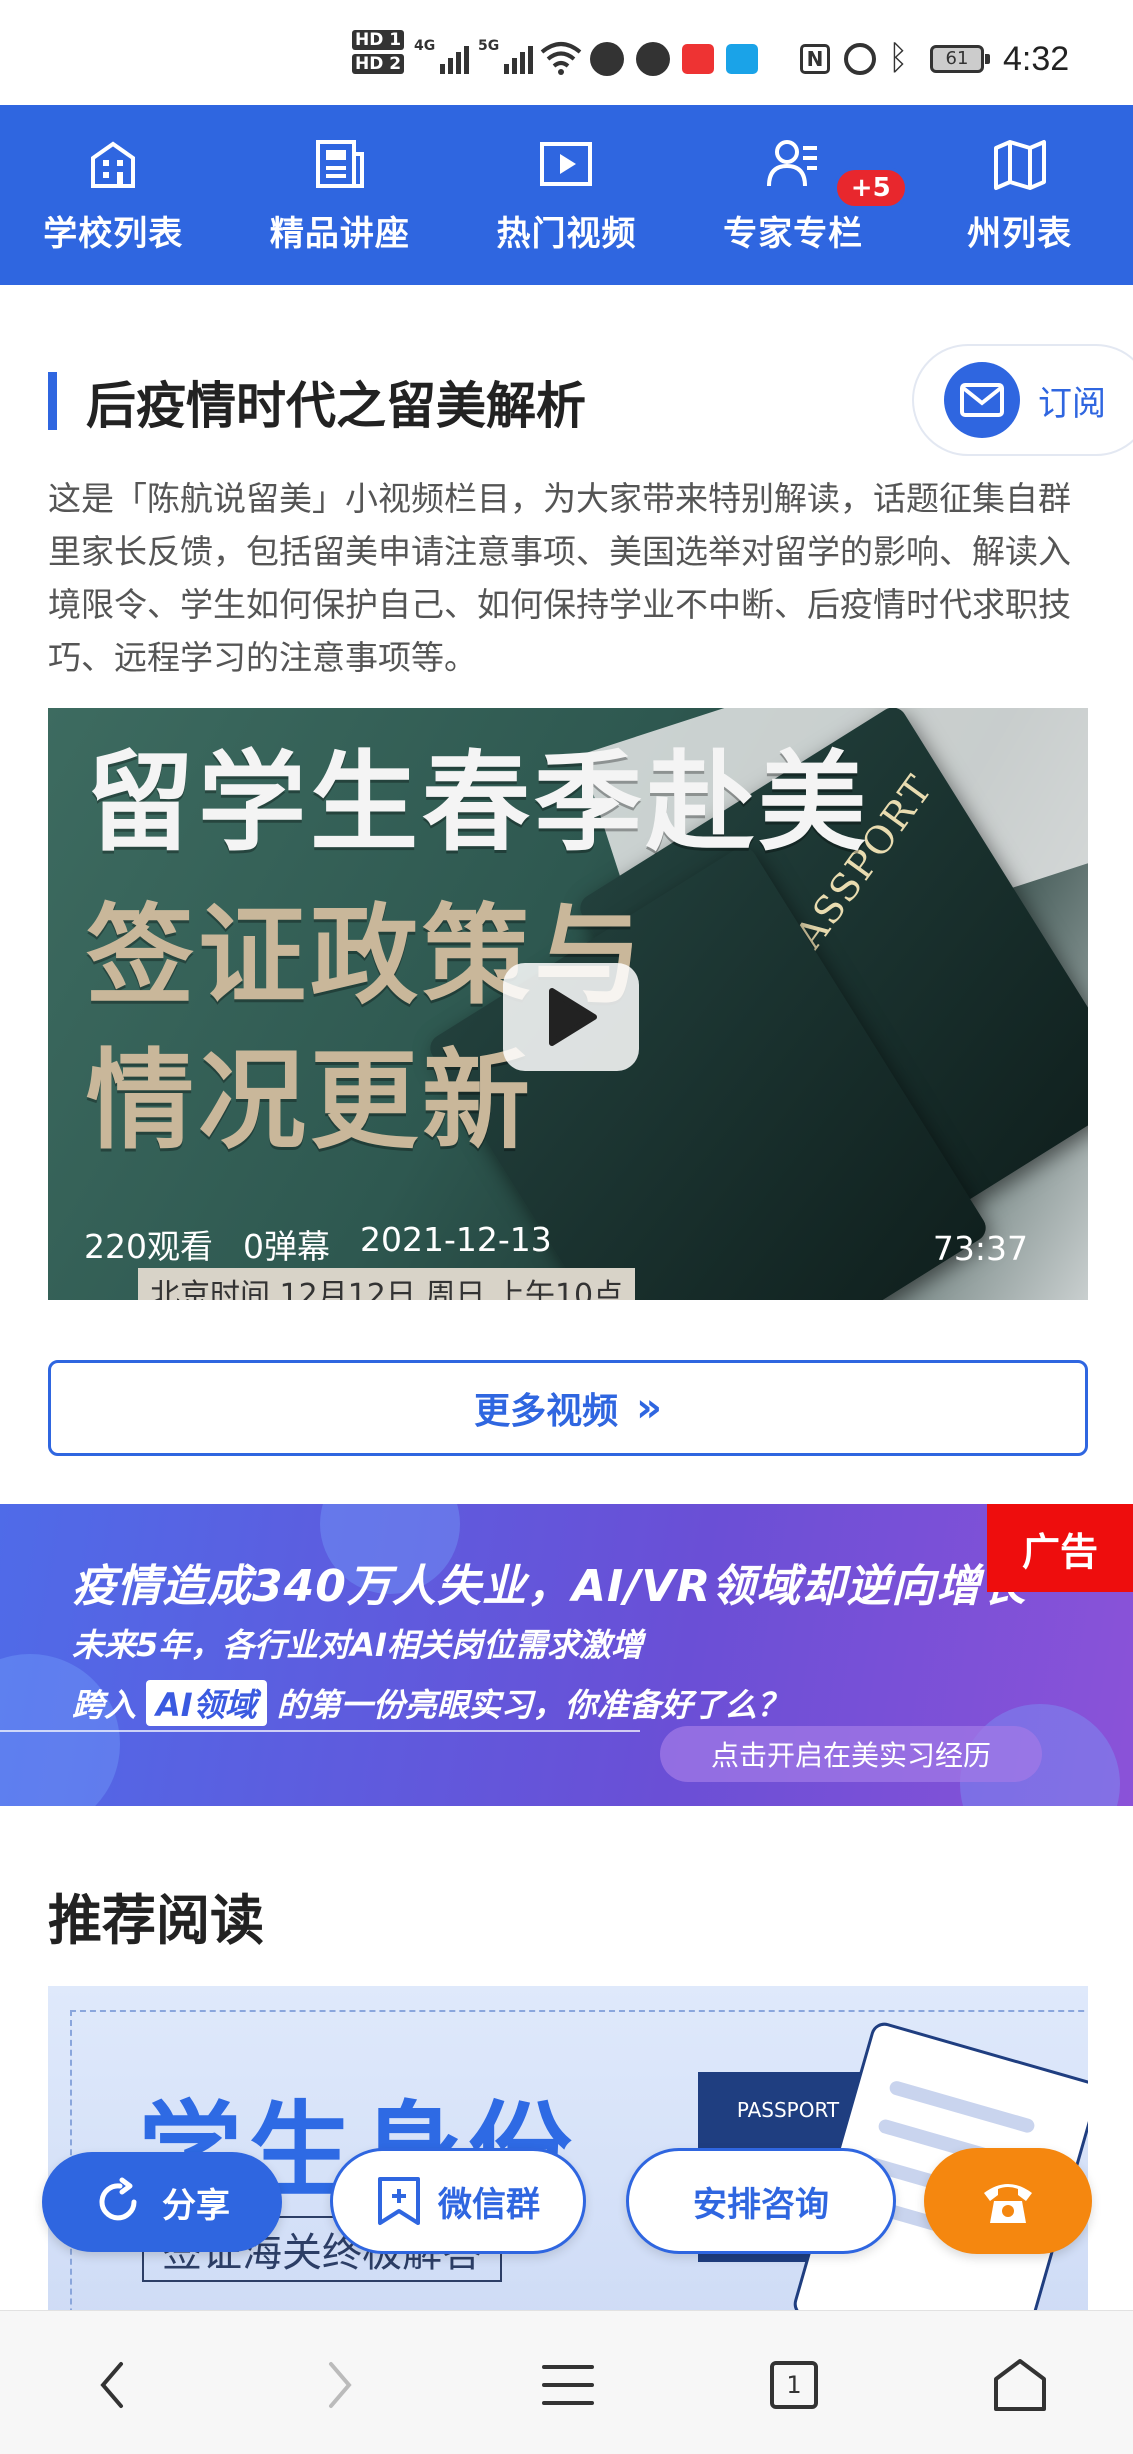 The width and height of the screenshot is (1133, 2454). I want to click on chevron-right-icon, so click(340, 2385).